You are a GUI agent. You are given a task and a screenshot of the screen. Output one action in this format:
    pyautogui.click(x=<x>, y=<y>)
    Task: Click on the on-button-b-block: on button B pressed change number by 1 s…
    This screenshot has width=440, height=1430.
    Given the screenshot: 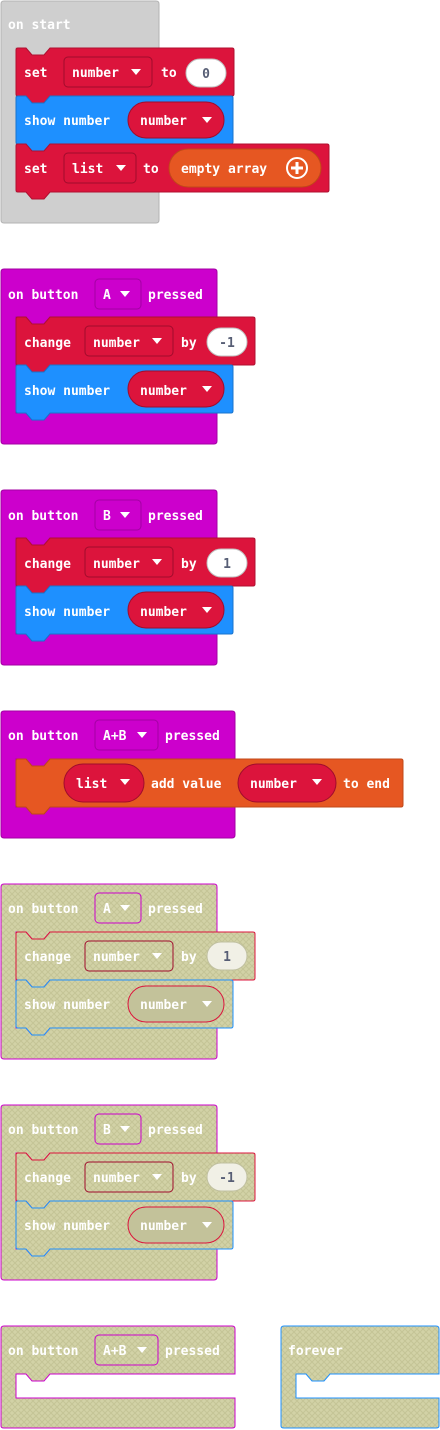 What is the action you would take?
    pyautogui.click(x=128, y=577)
    